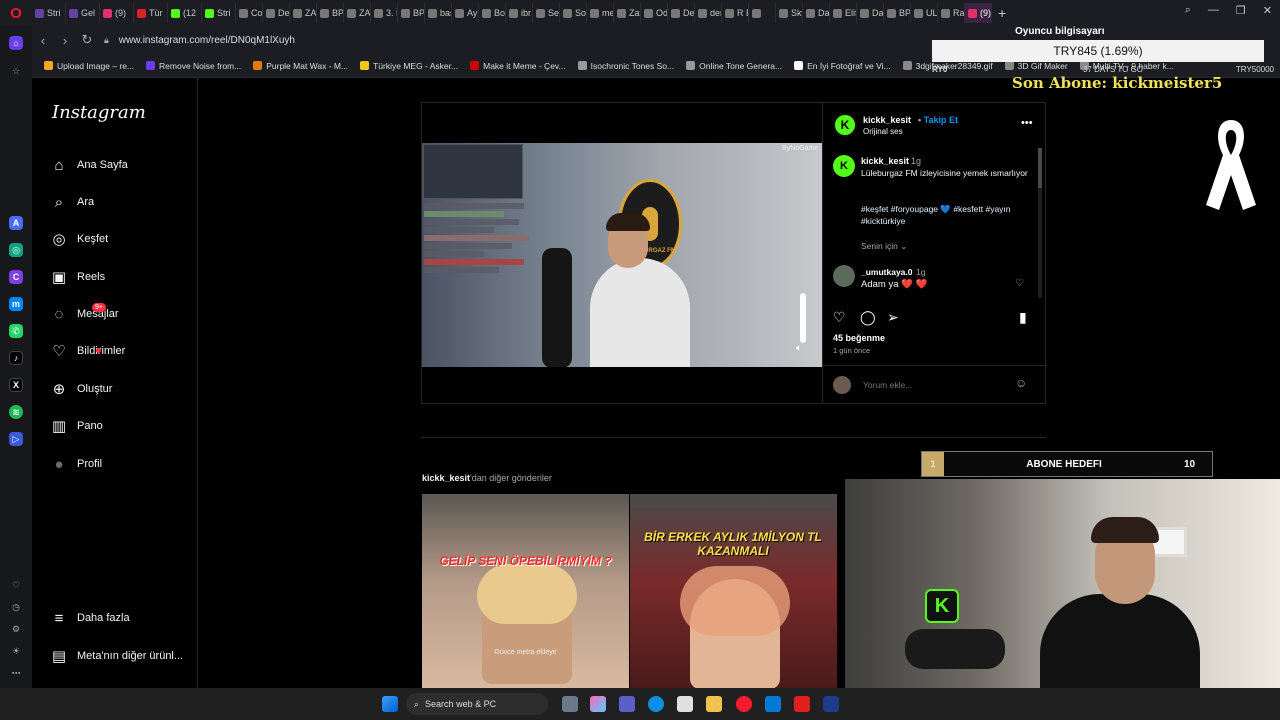 This screenshot has width=1280, height=720. What do you see at coordinates (933, 385) in the screenshot?
I see `comment-input` at bounding box center [933, 385].